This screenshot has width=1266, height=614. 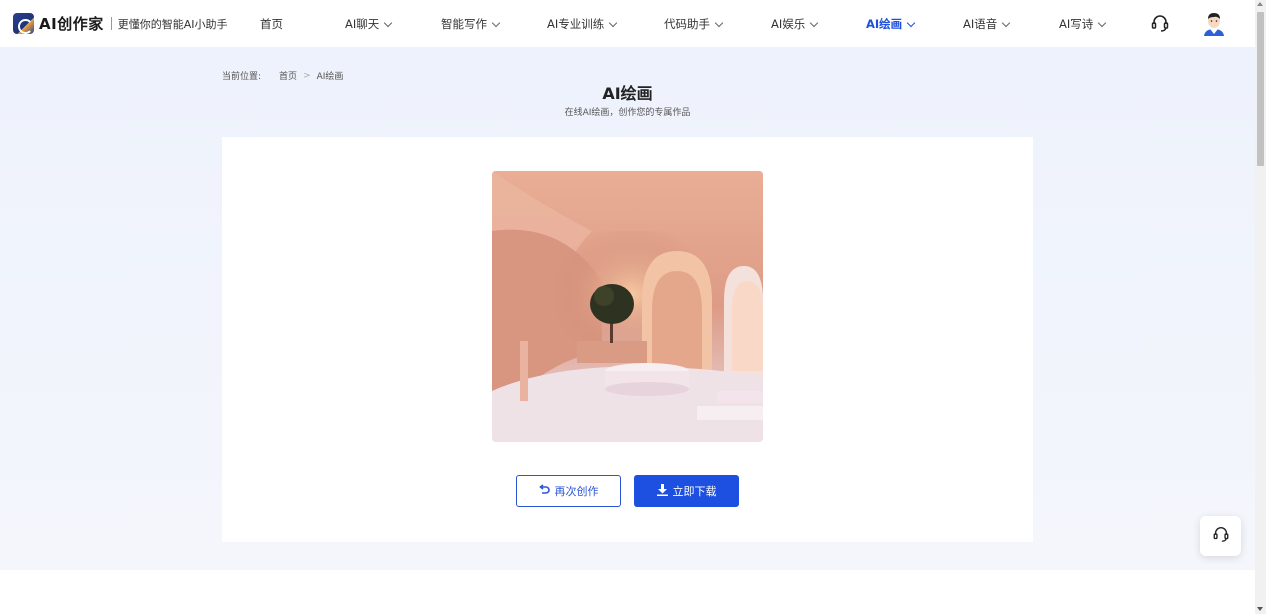 What do you see at coordinates (23, 23) in the screenshot?
I see `logo-icon` at bounding box center [23, 23].